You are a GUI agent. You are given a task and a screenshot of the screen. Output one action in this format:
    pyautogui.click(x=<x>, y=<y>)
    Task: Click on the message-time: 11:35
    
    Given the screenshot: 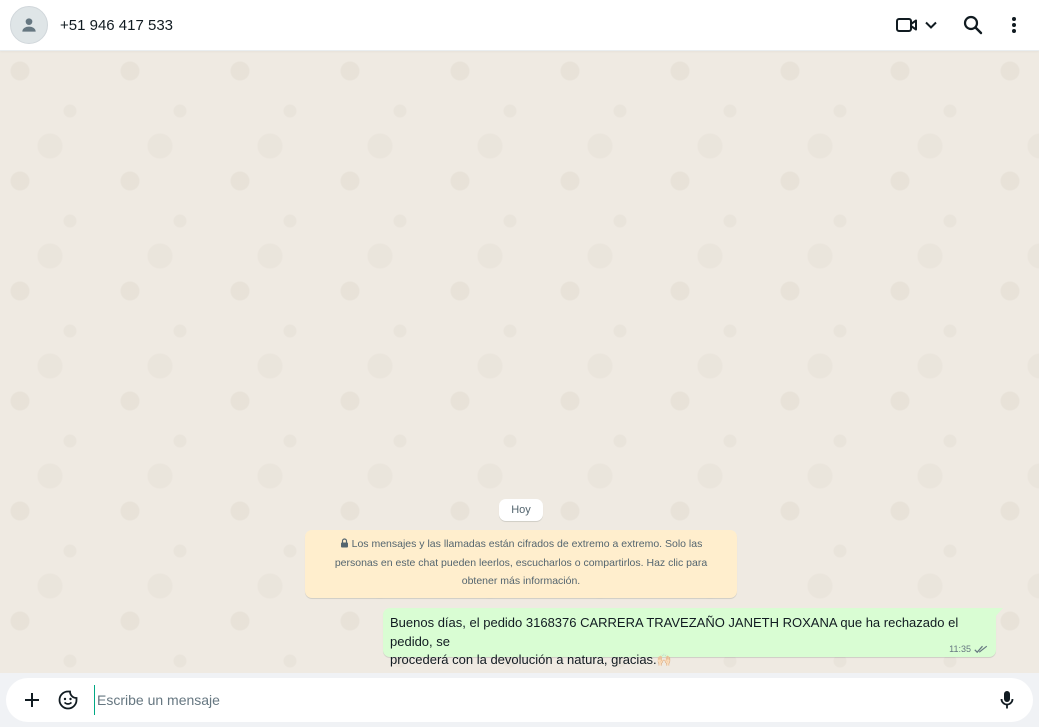 What is the action you would take?
    pyautogui.click(x=960, y=649)
    